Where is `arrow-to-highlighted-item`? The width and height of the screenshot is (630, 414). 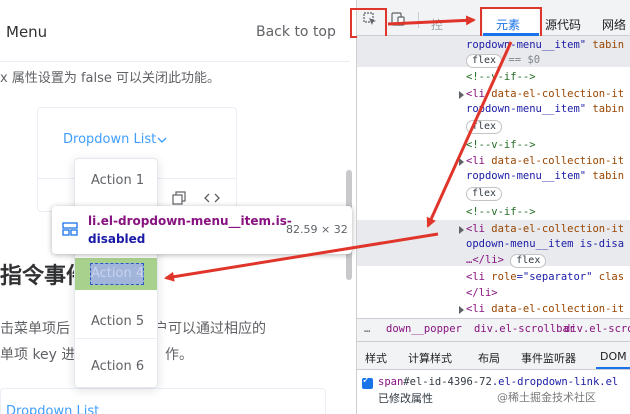 arrow-to-highlighted-item is located at coordinates (301, 257).